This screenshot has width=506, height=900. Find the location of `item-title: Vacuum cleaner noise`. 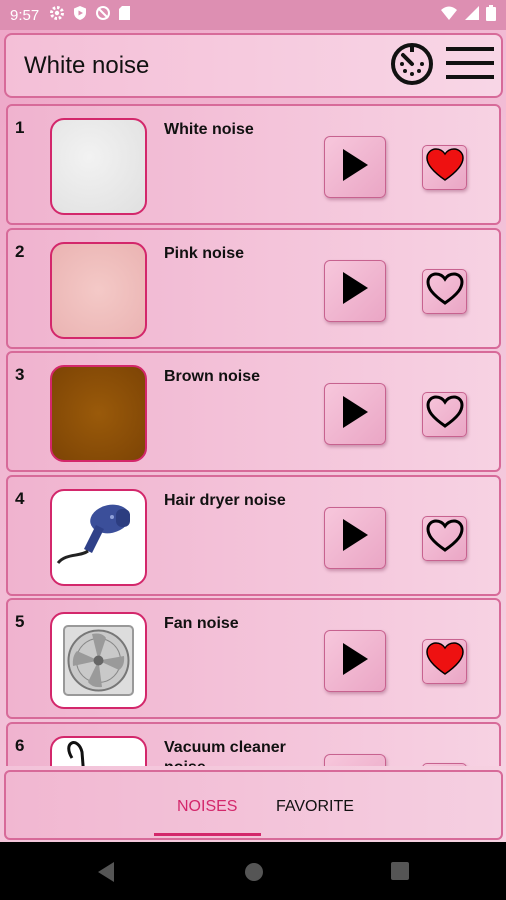

item-title: Vacuum cleaner noise is located at coordinates (225, 752).